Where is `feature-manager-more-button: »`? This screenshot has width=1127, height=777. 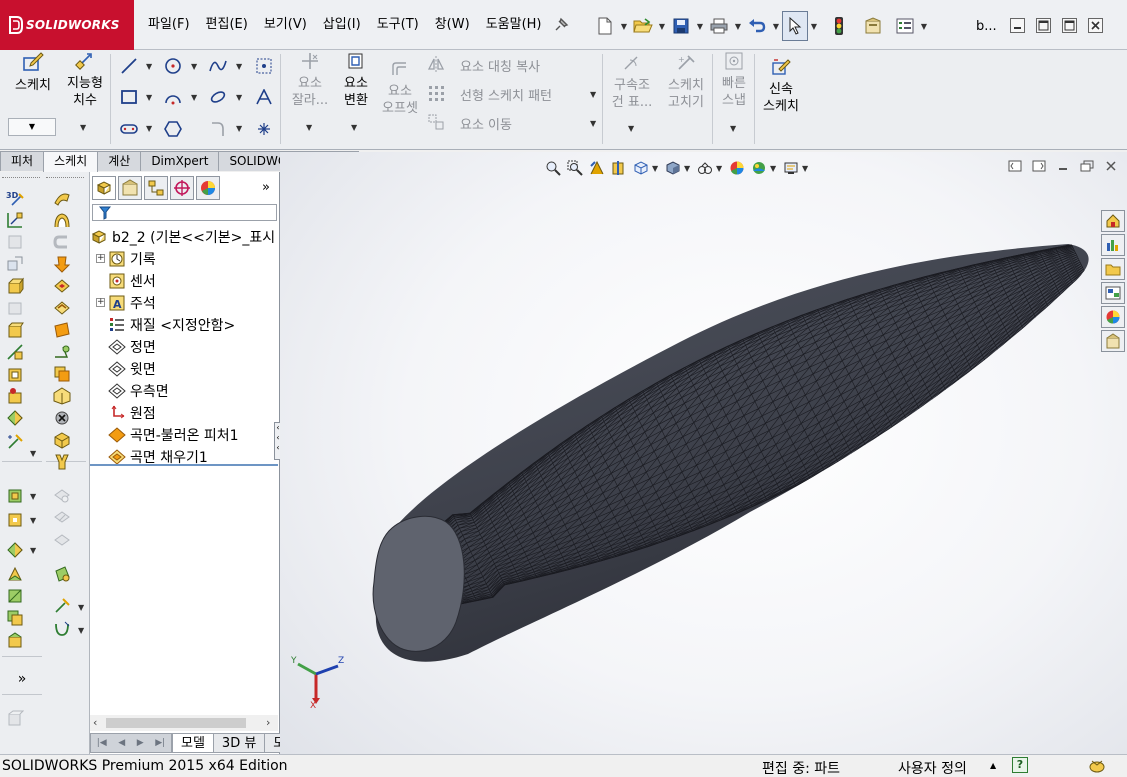 feature-manager-more-button: » is located at coordinates (266, 187).